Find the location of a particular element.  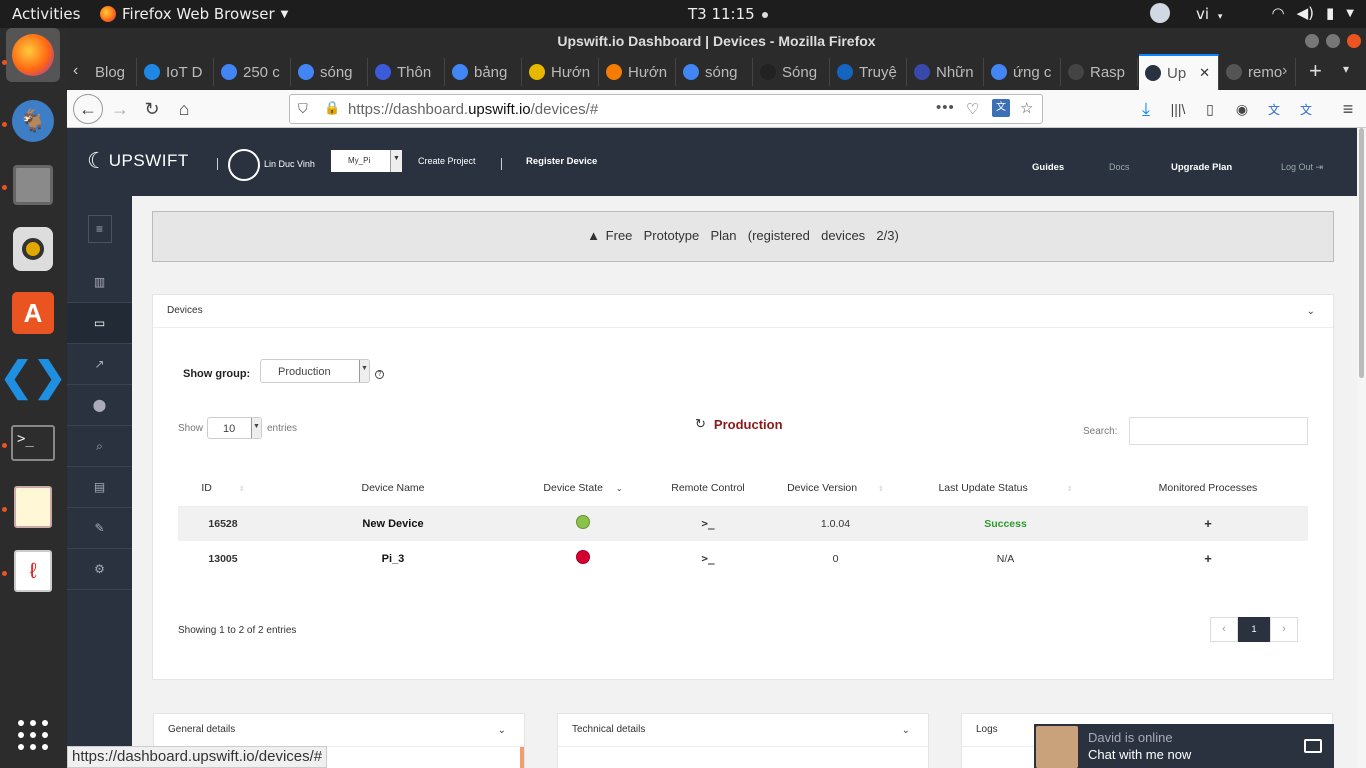

search-input is located at coordinates (1218, 431).